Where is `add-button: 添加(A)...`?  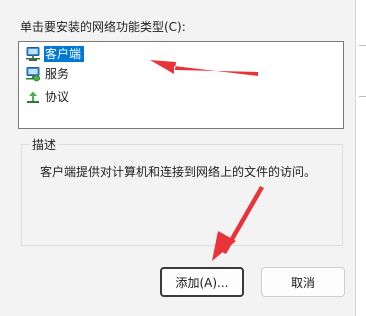
add-button: 添加(A)... is located at coordinates (202, 282).